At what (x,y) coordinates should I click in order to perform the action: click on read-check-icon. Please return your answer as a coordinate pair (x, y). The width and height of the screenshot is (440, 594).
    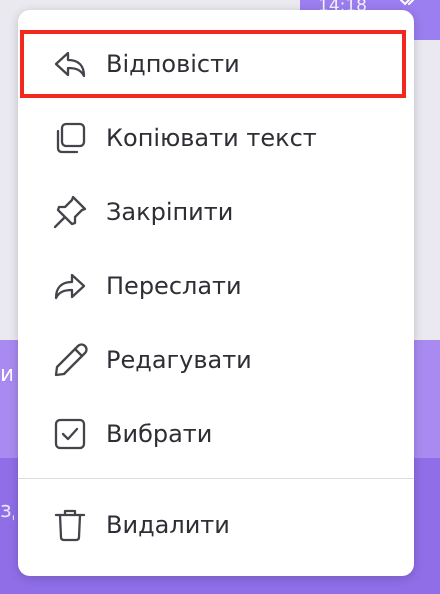
    Looking at the image, I should click on (407, 3).